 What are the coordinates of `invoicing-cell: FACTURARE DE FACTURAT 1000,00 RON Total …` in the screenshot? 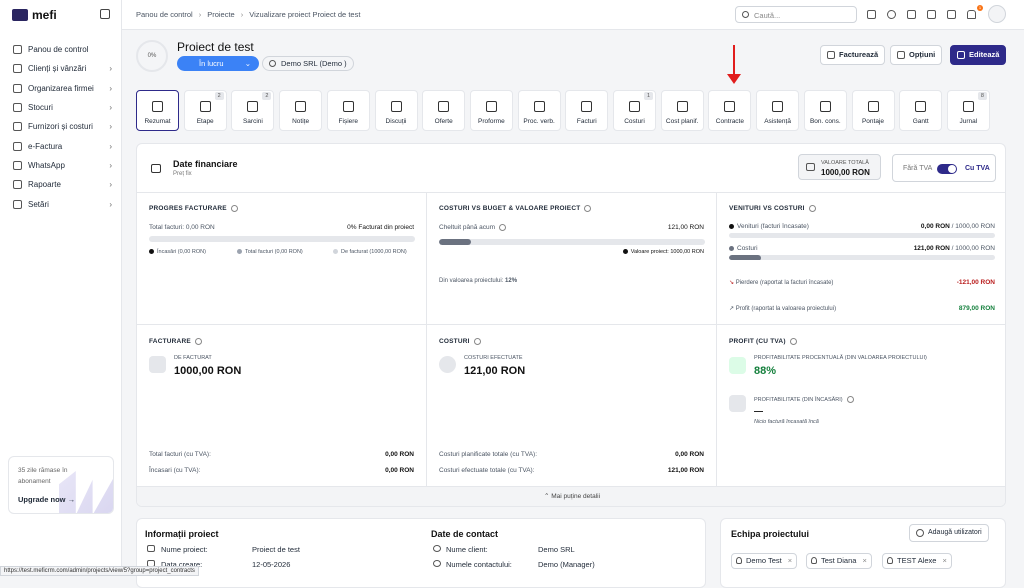 It's located at (282, 406).